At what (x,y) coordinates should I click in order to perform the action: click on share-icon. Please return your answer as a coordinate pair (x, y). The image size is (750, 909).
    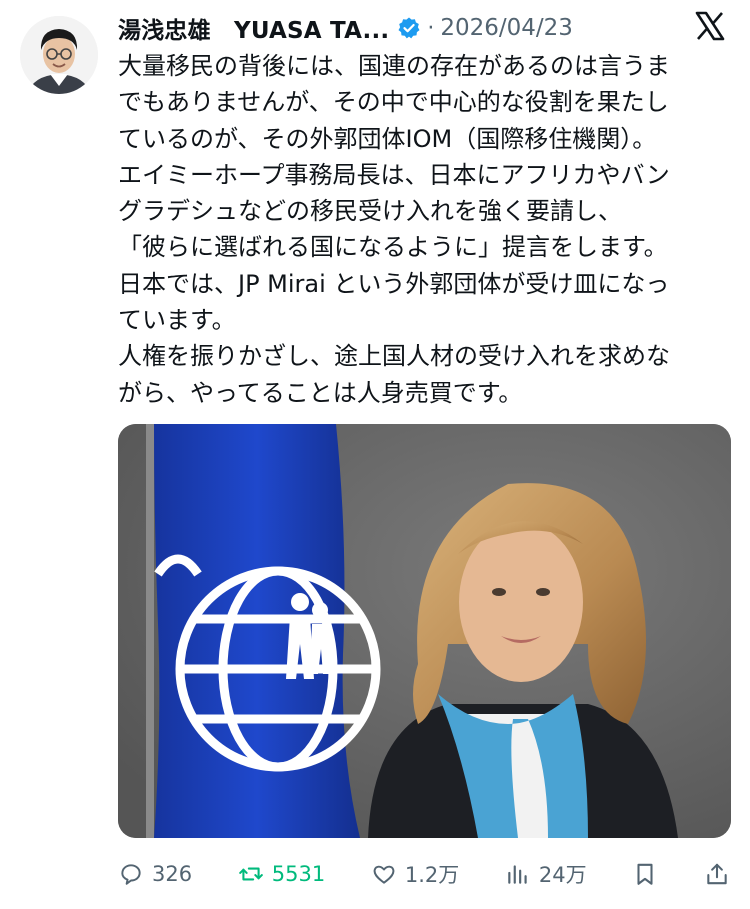
    Looking at the image, I should click on (717, 874).